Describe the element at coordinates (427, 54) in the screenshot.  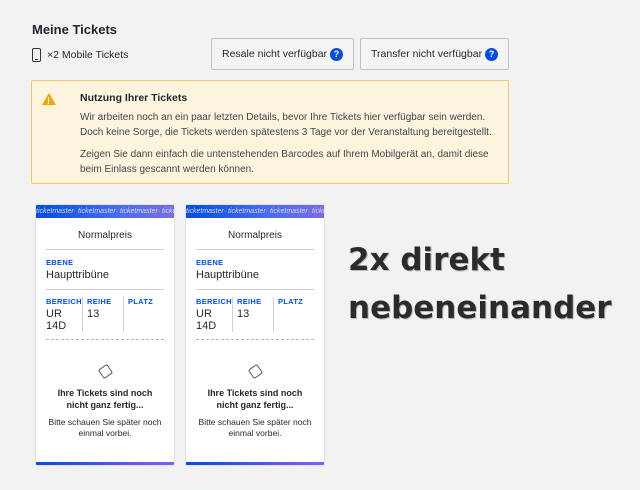
I see `transfer-button-label: Transfer nicht verfügbar` at that location.